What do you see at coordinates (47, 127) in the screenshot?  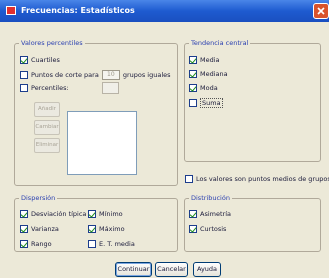 I see `change-button: Cambiar` at bounding box center [47, 127].